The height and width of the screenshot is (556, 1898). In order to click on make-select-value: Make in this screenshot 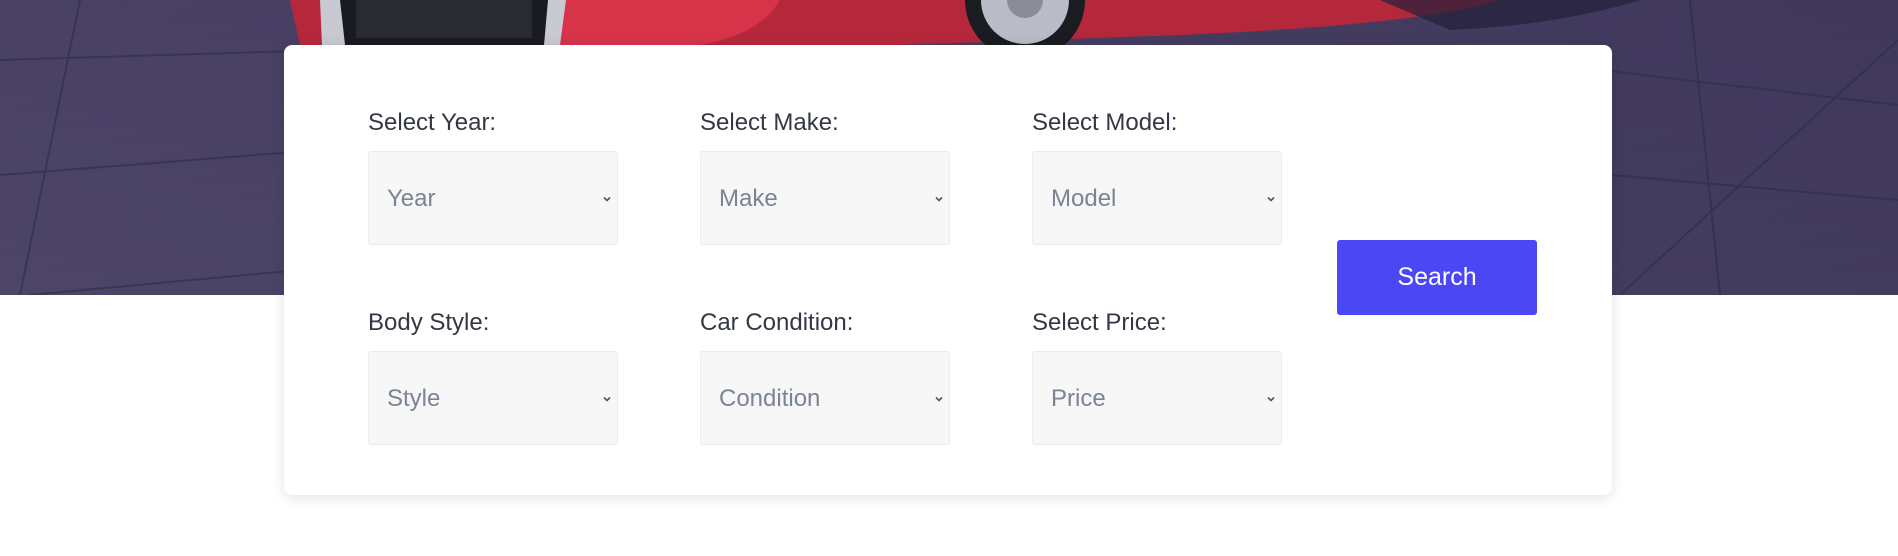, I will do `click(748, 198)`.